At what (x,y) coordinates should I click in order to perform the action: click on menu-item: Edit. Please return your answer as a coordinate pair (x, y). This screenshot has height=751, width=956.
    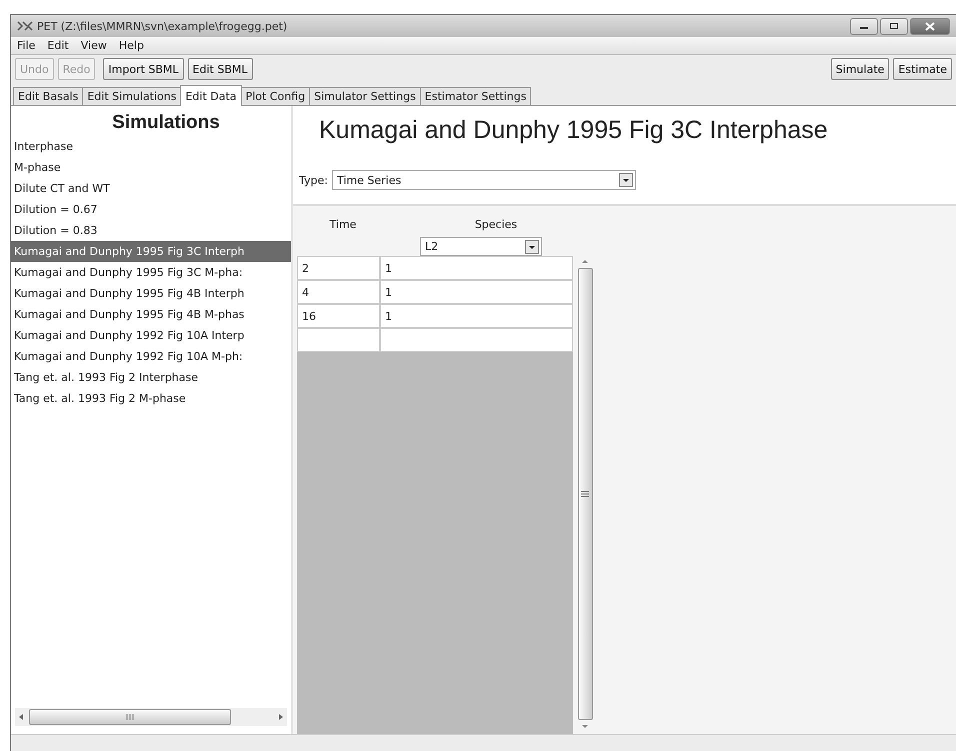
    Looking at the image, I should click on (58, 45).